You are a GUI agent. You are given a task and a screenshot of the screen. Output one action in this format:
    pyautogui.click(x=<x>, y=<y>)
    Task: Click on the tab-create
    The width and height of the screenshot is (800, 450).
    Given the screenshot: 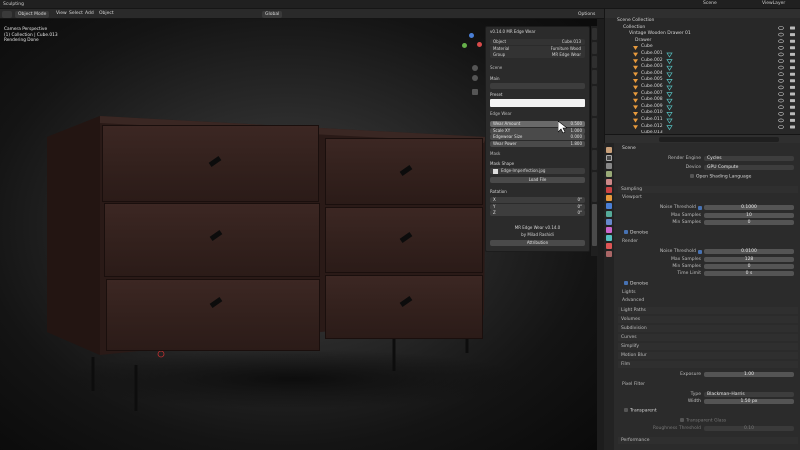 What is the action you would take?
    pyautogui.click(x=594, y=160)
    